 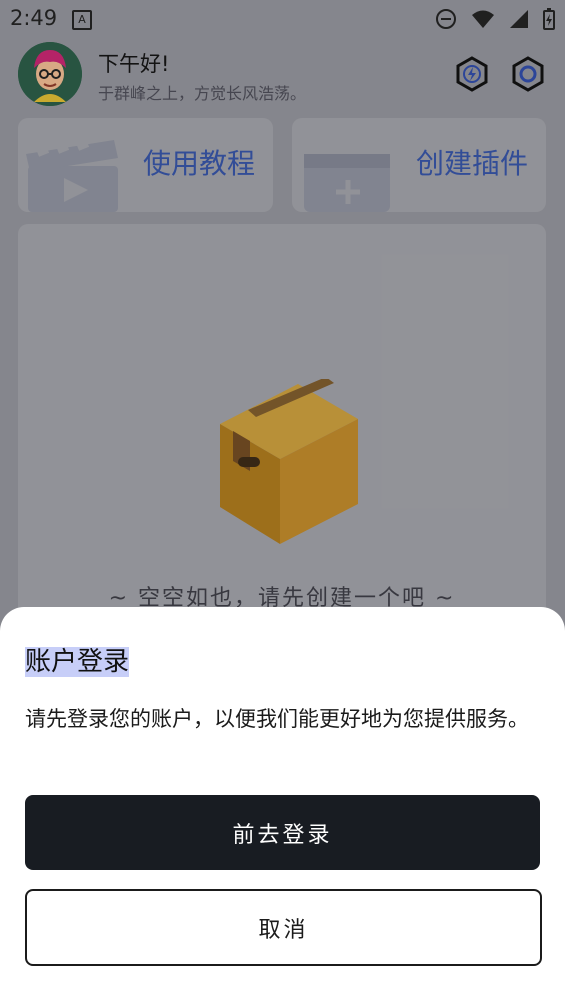 What do you see at coordinates (549, 19) in the screenshot?
I see `battery-icon` at bounding box center [549, 19].